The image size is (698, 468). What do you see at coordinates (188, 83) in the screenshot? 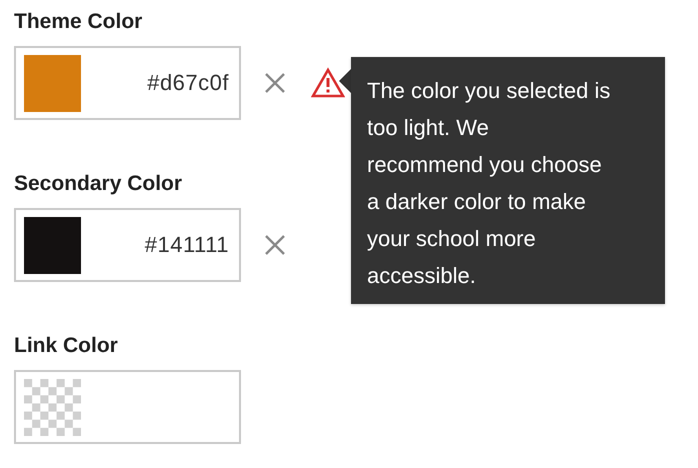
I see `hex-value: #d67c0f` at bounding box center [188, 83].